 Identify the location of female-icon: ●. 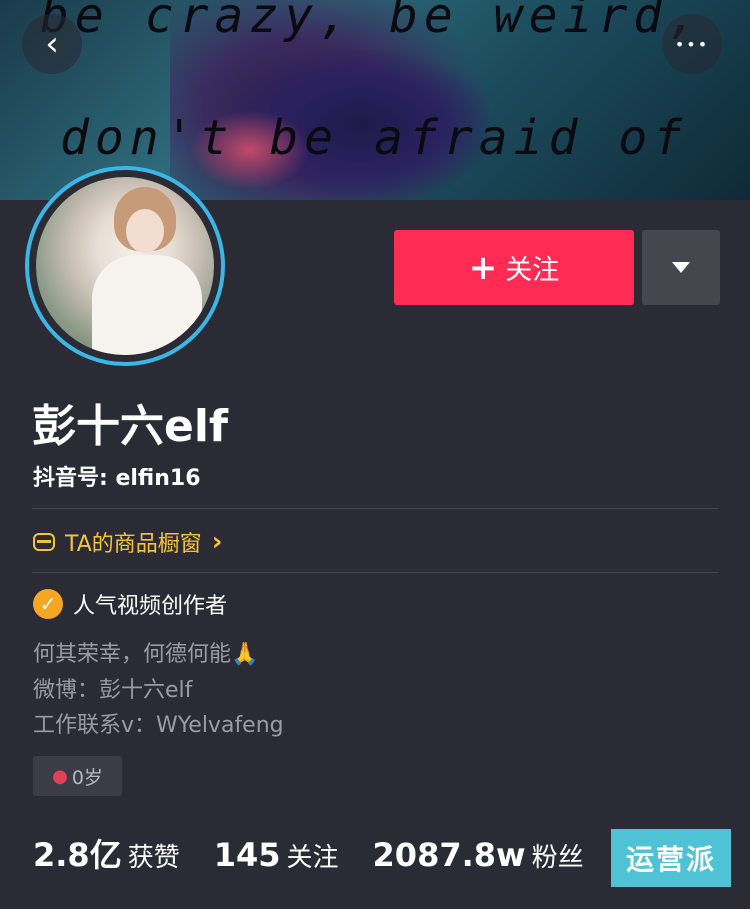
(60, 776).